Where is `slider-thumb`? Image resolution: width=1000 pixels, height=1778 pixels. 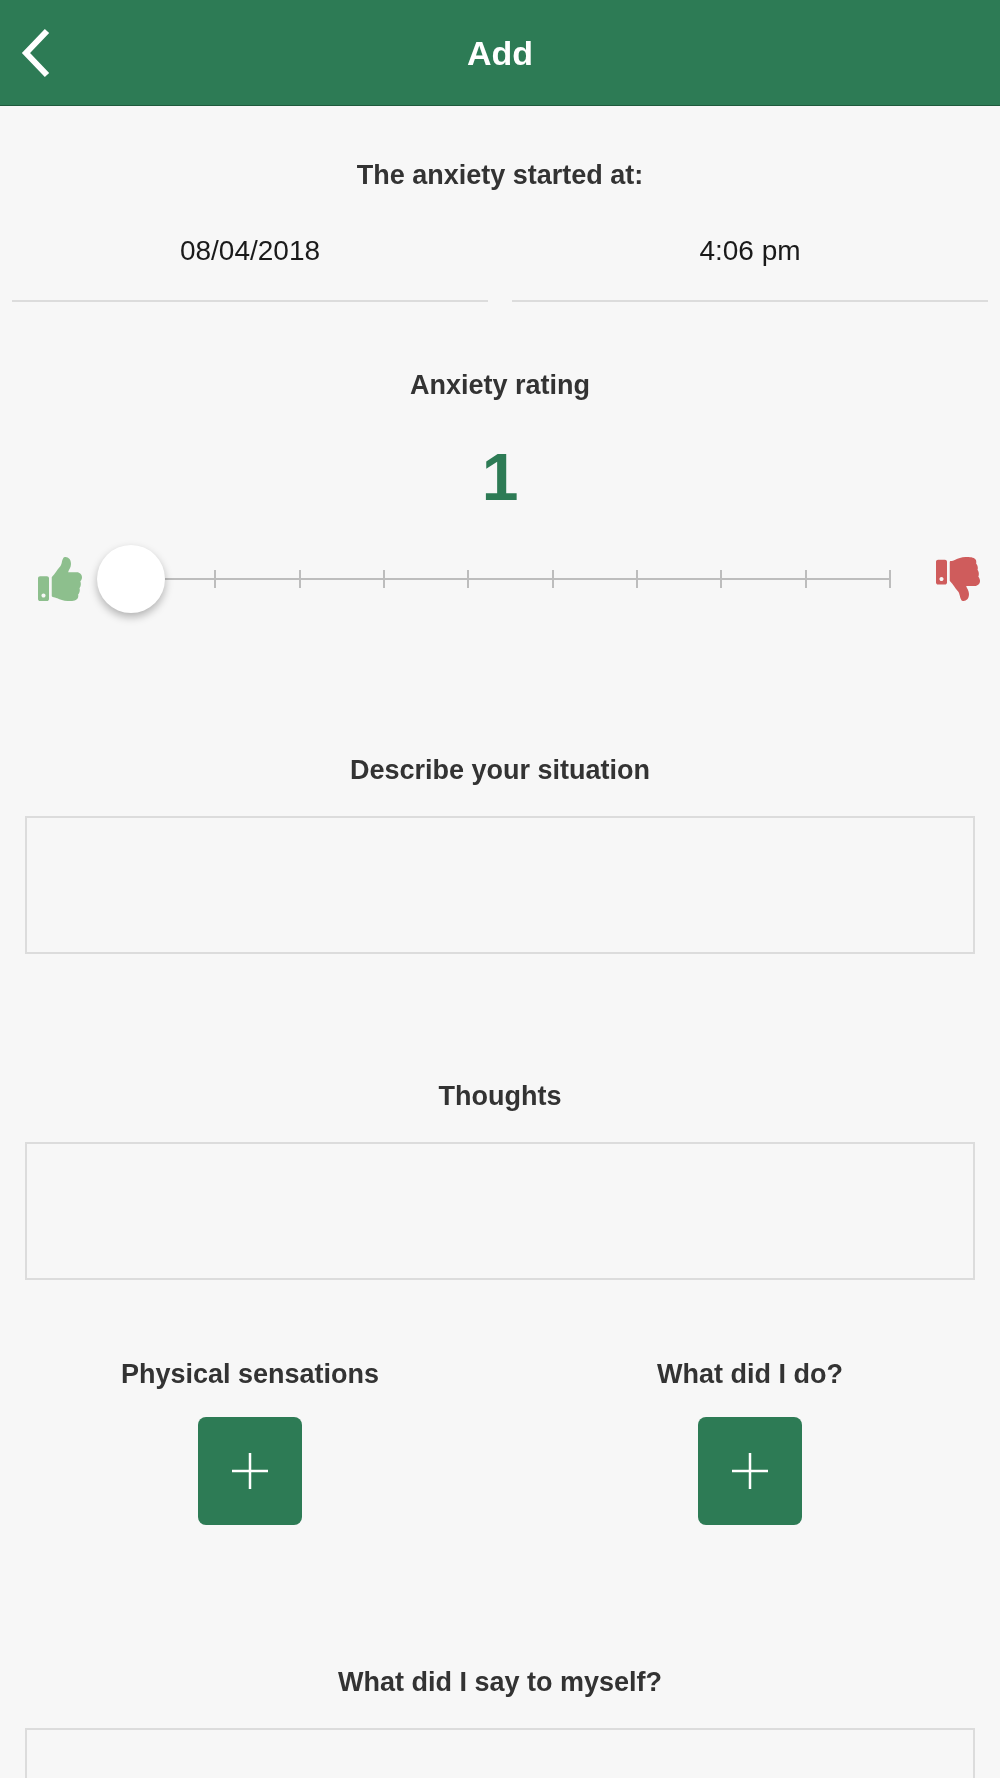 slider-thumb is located at coordinates (131, 579).